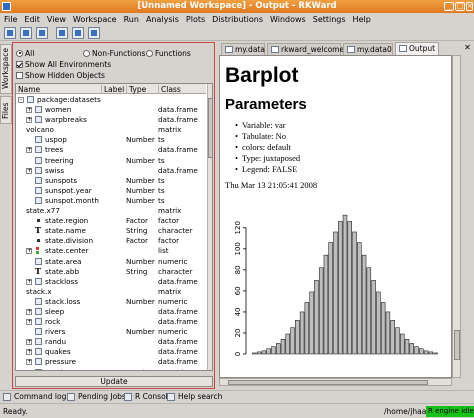 The width and height of the screenshot is (474, 418). What do you see at coordinates (111, 302) in the screenshot?
I see `table-row: stack.loss Number numeric` at bounding box center [111, 302].